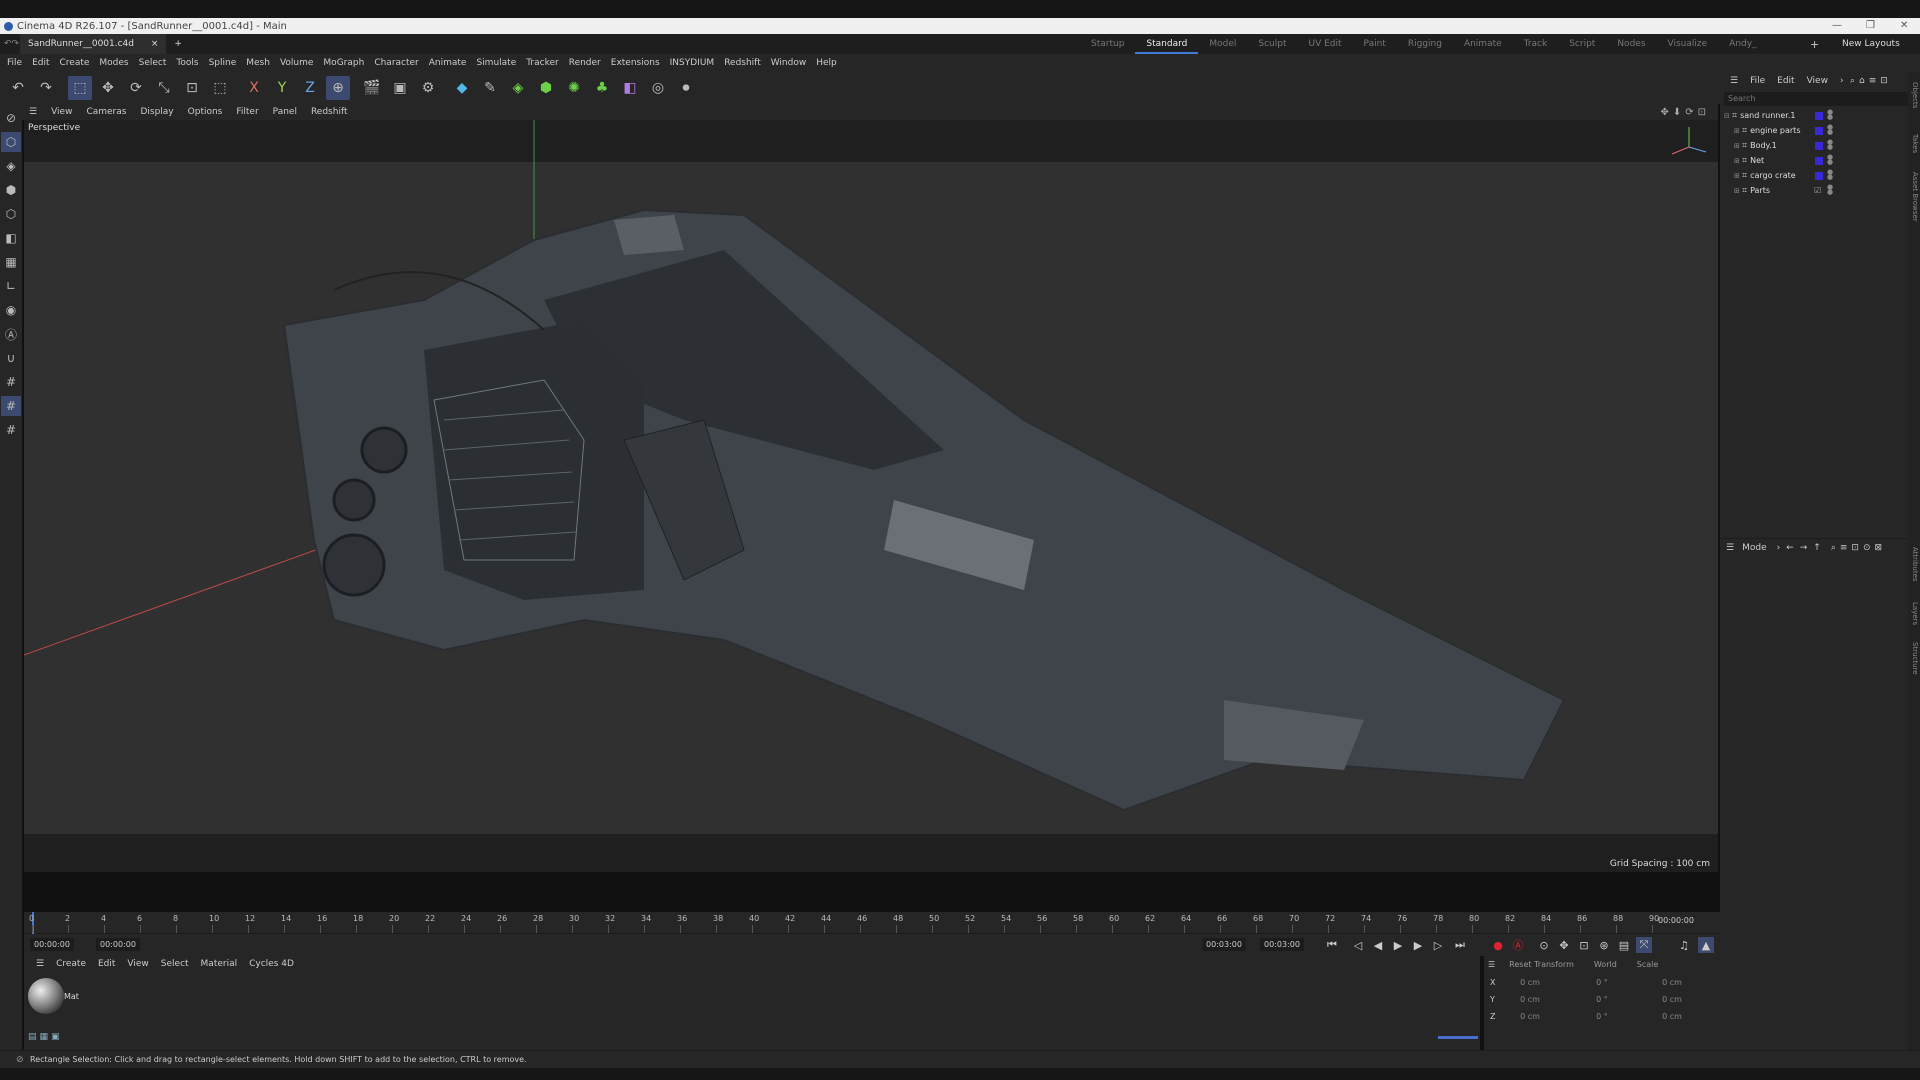  I want to click on coordinates-hamburger-icon: ☰, so click(1491, 964).